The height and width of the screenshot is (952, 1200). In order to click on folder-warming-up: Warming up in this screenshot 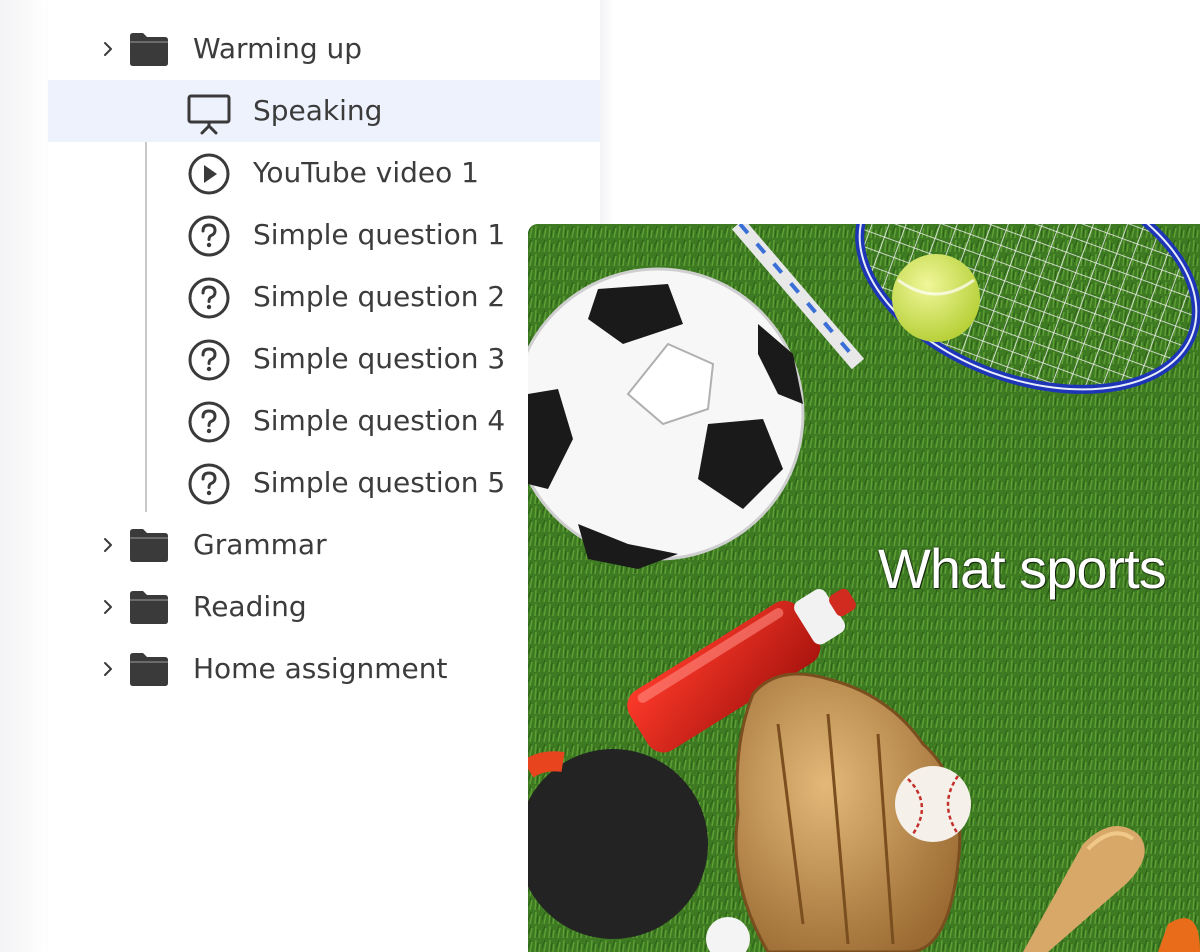, I will do `click(324, 49)`.